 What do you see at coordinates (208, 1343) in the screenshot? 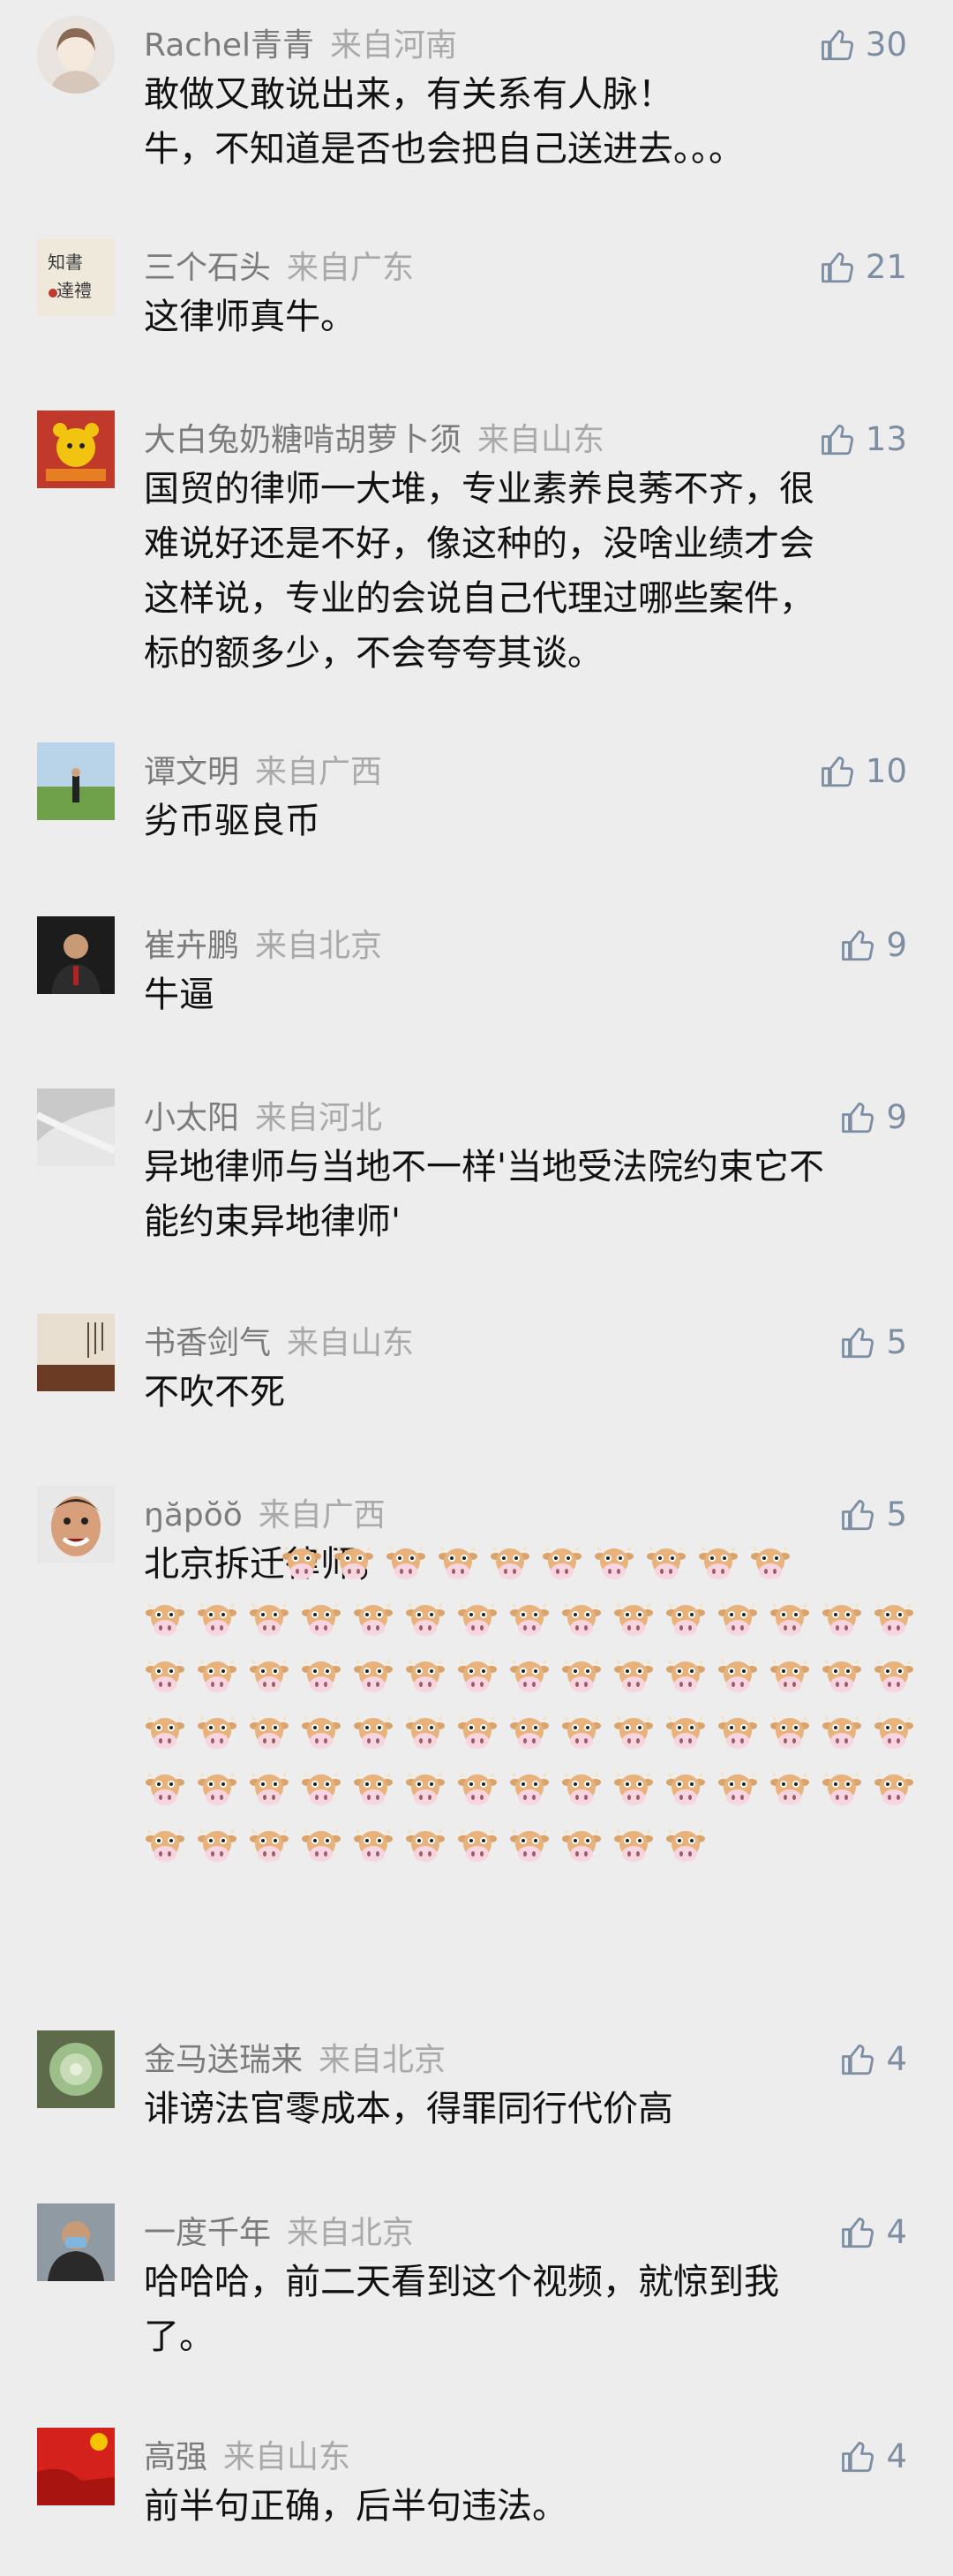
I see `user-name: 书香剑气` at bounding box center [208, 1343].